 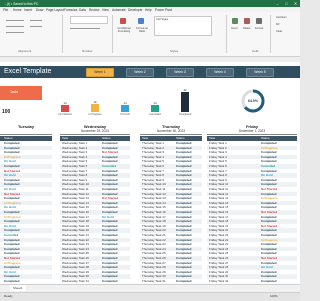 What do you see at coordinates (171, 131) in the screenshot?
I see `day-date: November 30, 2023` at bounding box center [171, 131].